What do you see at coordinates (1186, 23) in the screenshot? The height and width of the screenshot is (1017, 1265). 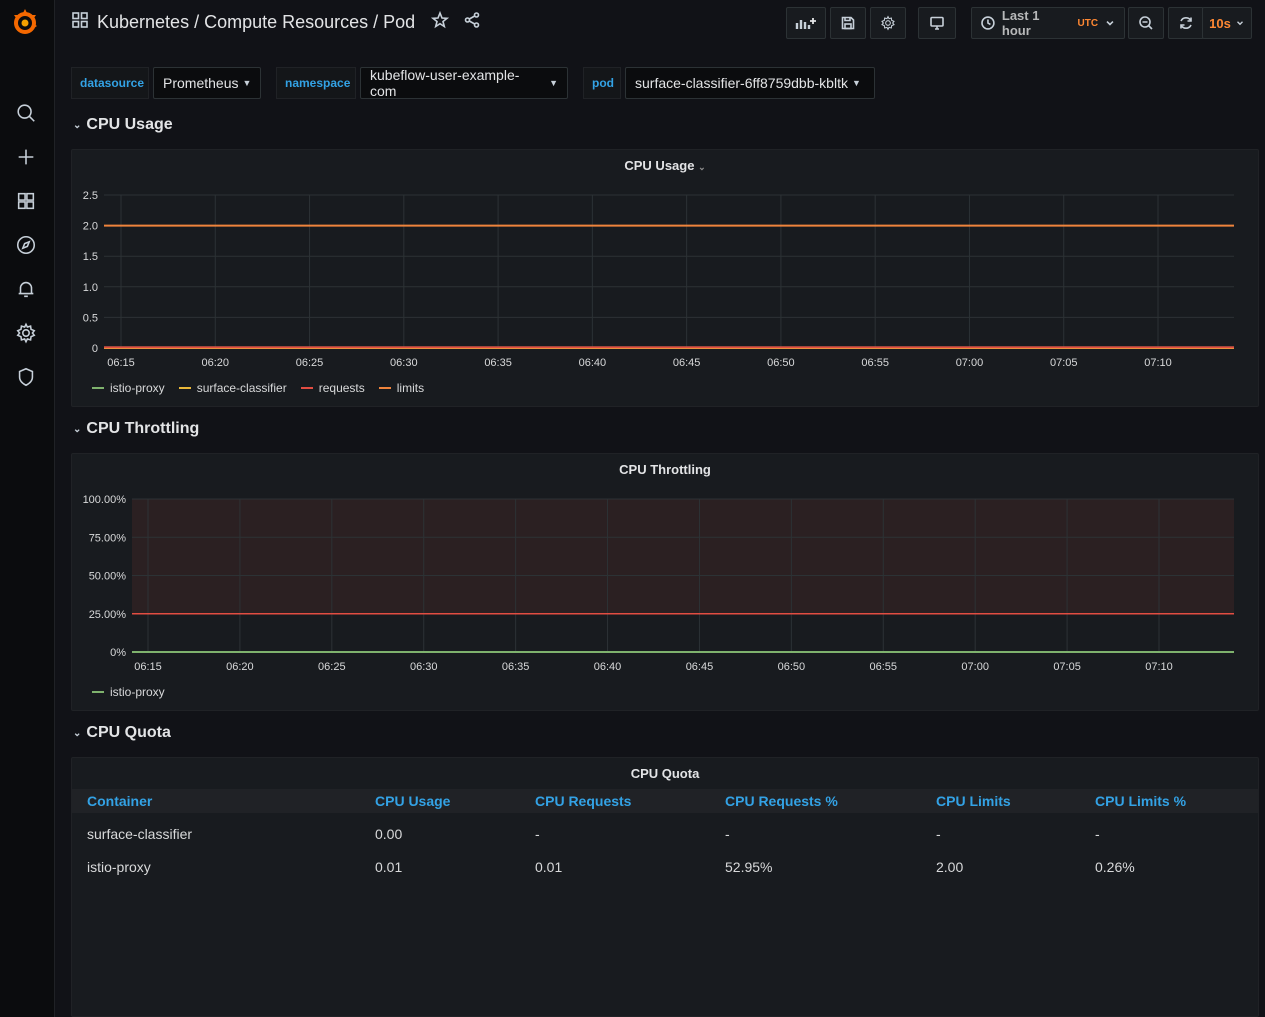 I see `refresh-button` at bounding box center [1186, 23].